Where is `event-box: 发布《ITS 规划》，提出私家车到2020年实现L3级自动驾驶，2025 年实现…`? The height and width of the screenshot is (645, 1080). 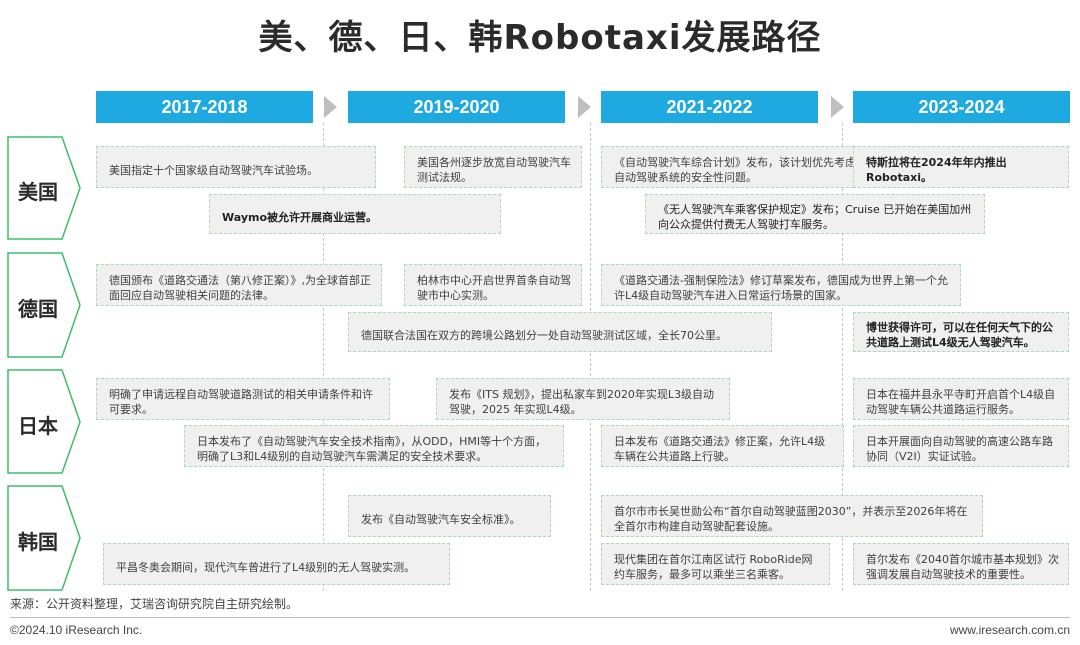 event-box: 发布《ITS 规划》，提出私家车到2020年实现L3级自动驾驶，2025 年实现… is located at coordinates (583, 399).